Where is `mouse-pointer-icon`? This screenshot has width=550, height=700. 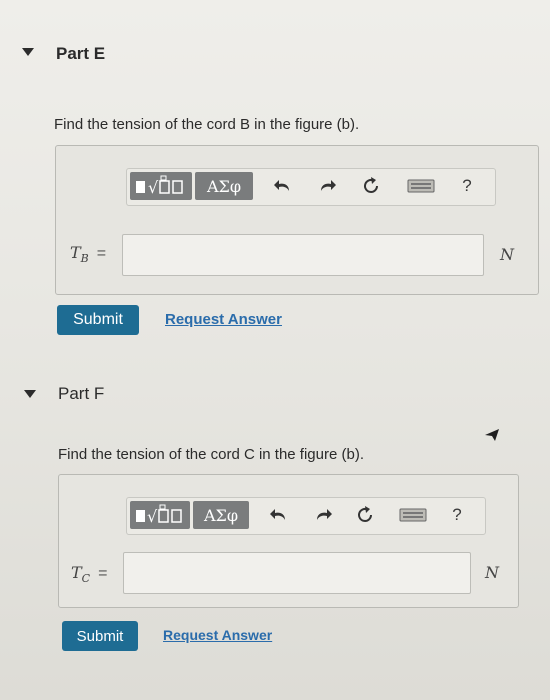
mouse-pointer-icon is located at coordinates (492, 437).